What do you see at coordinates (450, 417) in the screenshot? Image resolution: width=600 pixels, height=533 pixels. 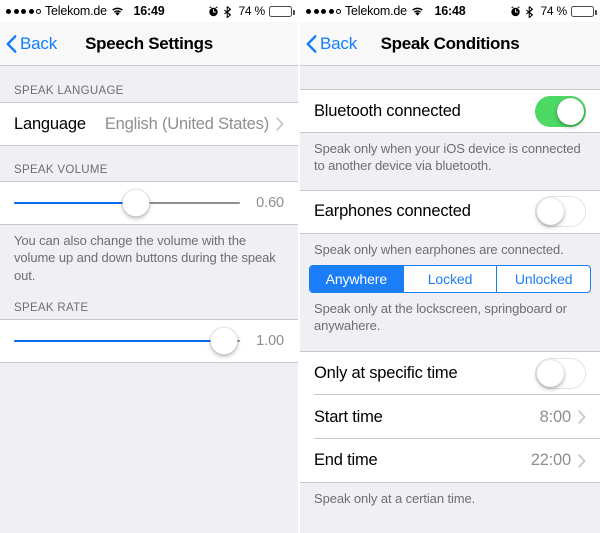 I see `start-time-row: Start time 8:00` at bounding box center [450, 417].